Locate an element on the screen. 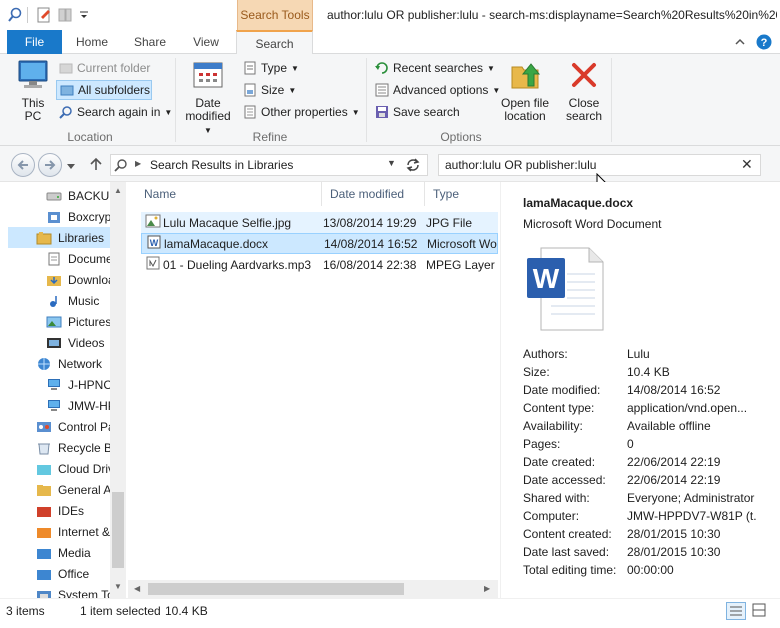 This screenshot has height=628, width=780. properties-icon is located at coordinates (44, 15).